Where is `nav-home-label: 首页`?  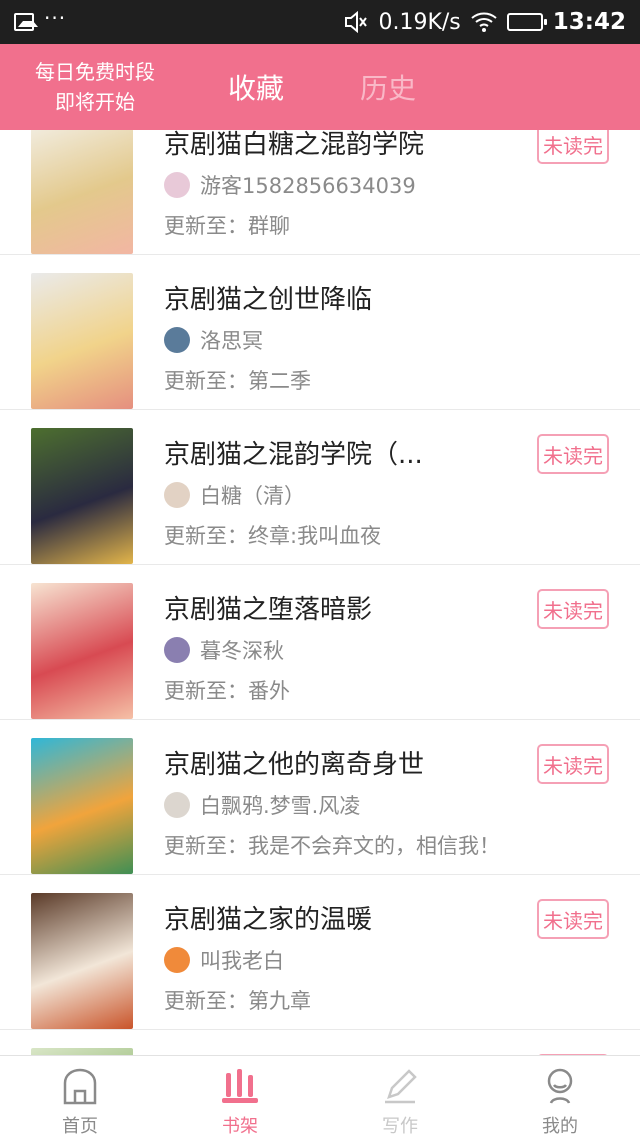 nav-home-label: 首页 is located at coordinates (80, 1126).